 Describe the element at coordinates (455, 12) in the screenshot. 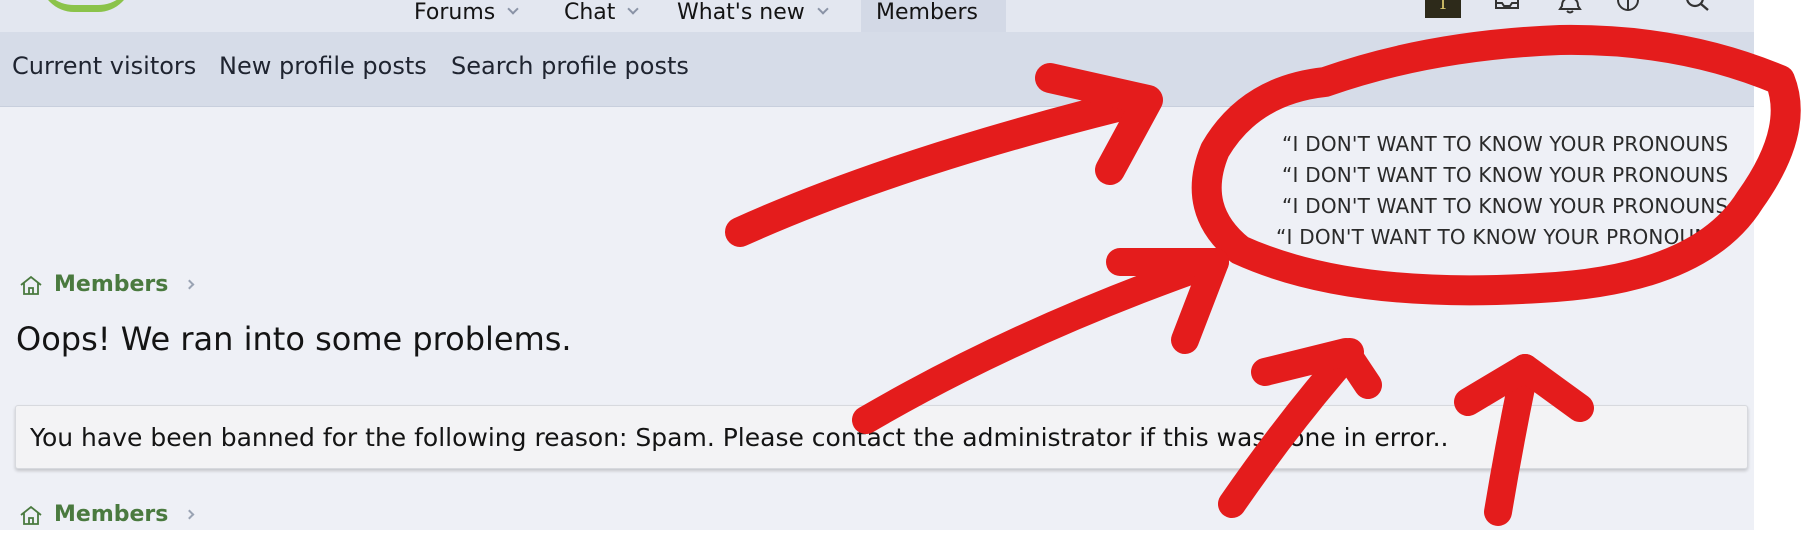

I see `nav-forums-label: Forums` at that location.